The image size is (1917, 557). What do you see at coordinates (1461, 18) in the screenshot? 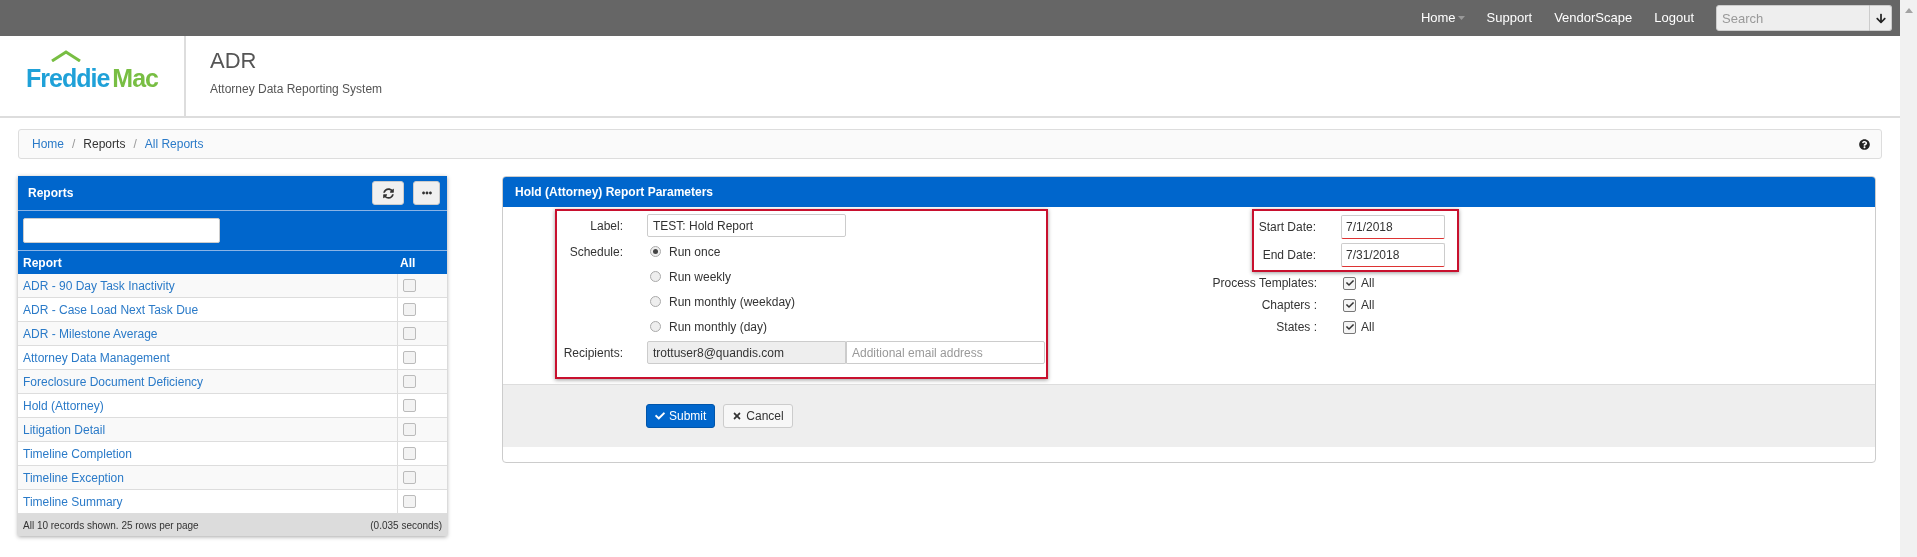
I see `caret-icon` at bounding box center [1461, 18].